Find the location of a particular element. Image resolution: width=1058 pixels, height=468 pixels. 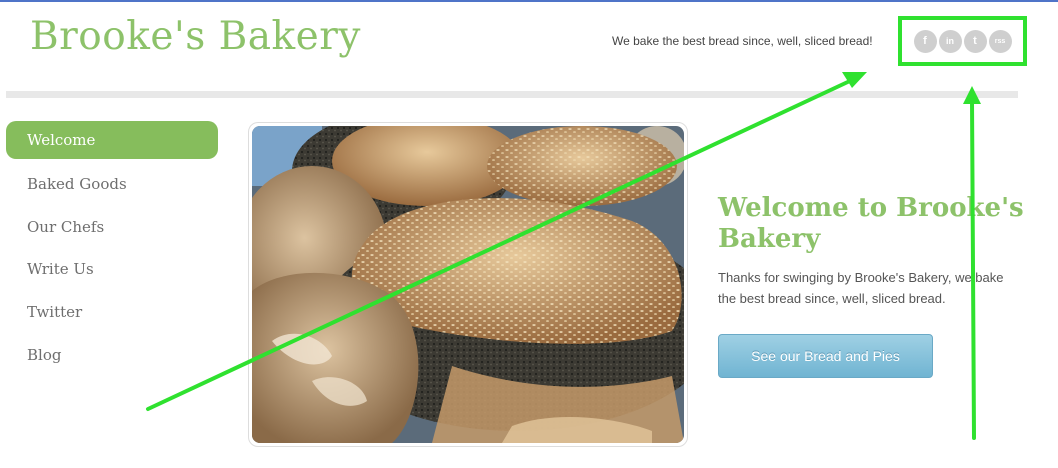

linkedin-icon: in is located at coordinates (950, 41).